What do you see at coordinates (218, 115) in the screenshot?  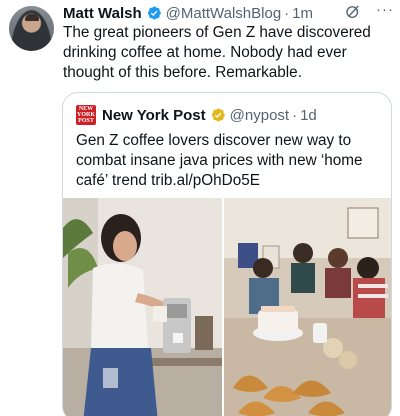 I see `verified-gold-badge-icon` at bounding box center [218, 115].